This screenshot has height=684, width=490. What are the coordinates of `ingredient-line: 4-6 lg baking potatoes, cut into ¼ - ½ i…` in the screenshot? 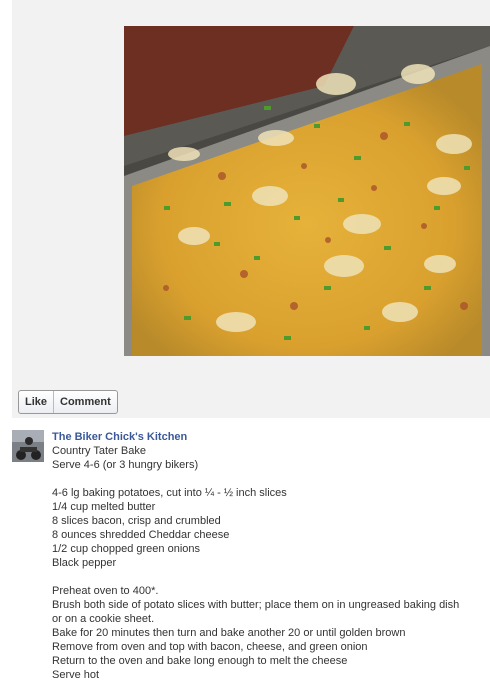 It's located at (169, 493).